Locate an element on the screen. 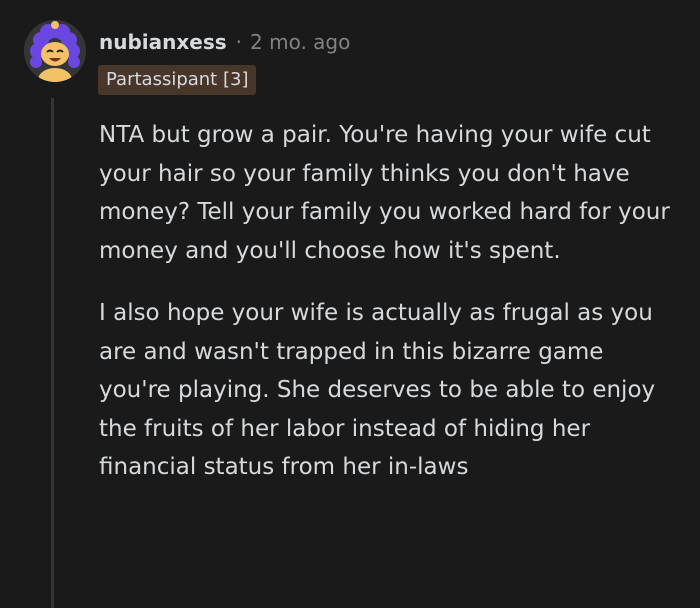 The height and width of the screenshot is (608, 700). snoo-avatar-icon is located at coordinates (55, 51).